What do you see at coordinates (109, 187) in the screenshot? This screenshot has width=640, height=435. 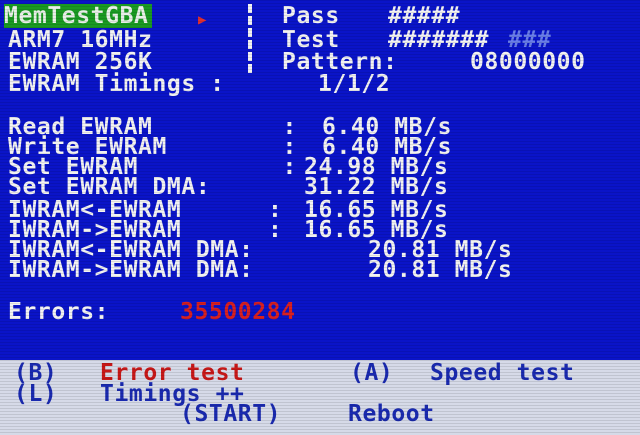 I see `speed-label: Set EWRAM DMA:` at bounding box center [109, 187].